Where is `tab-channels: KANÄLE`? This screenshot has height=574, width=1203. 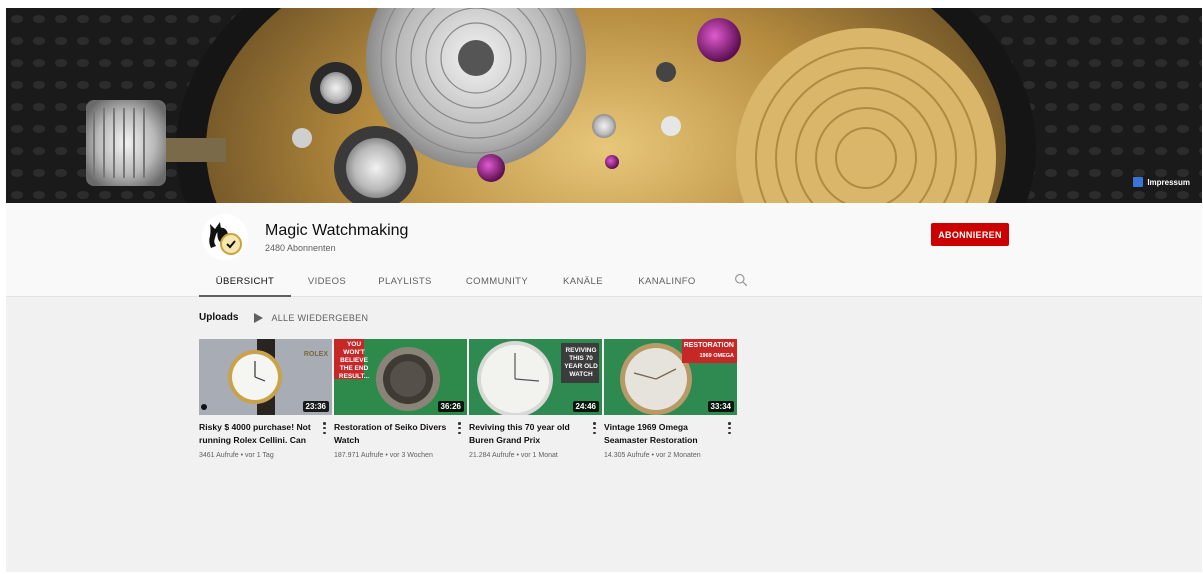
tab-channels: KANÄLE is located at coordinates (583, 281).